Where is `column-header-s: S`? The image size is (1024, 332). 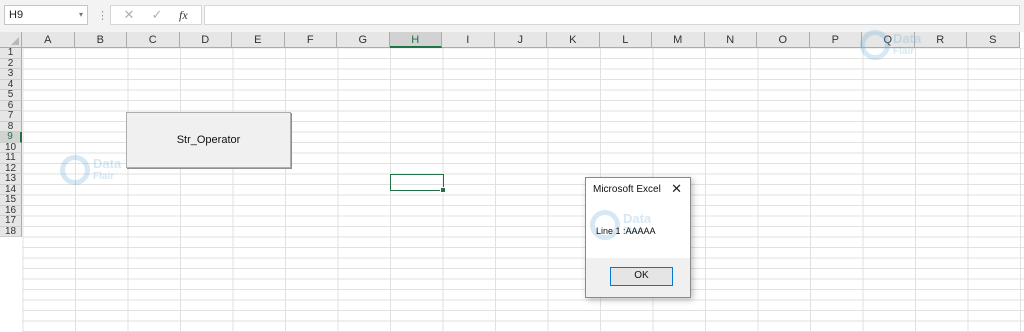
column-header-s: S is located at coordinates (993, 40).